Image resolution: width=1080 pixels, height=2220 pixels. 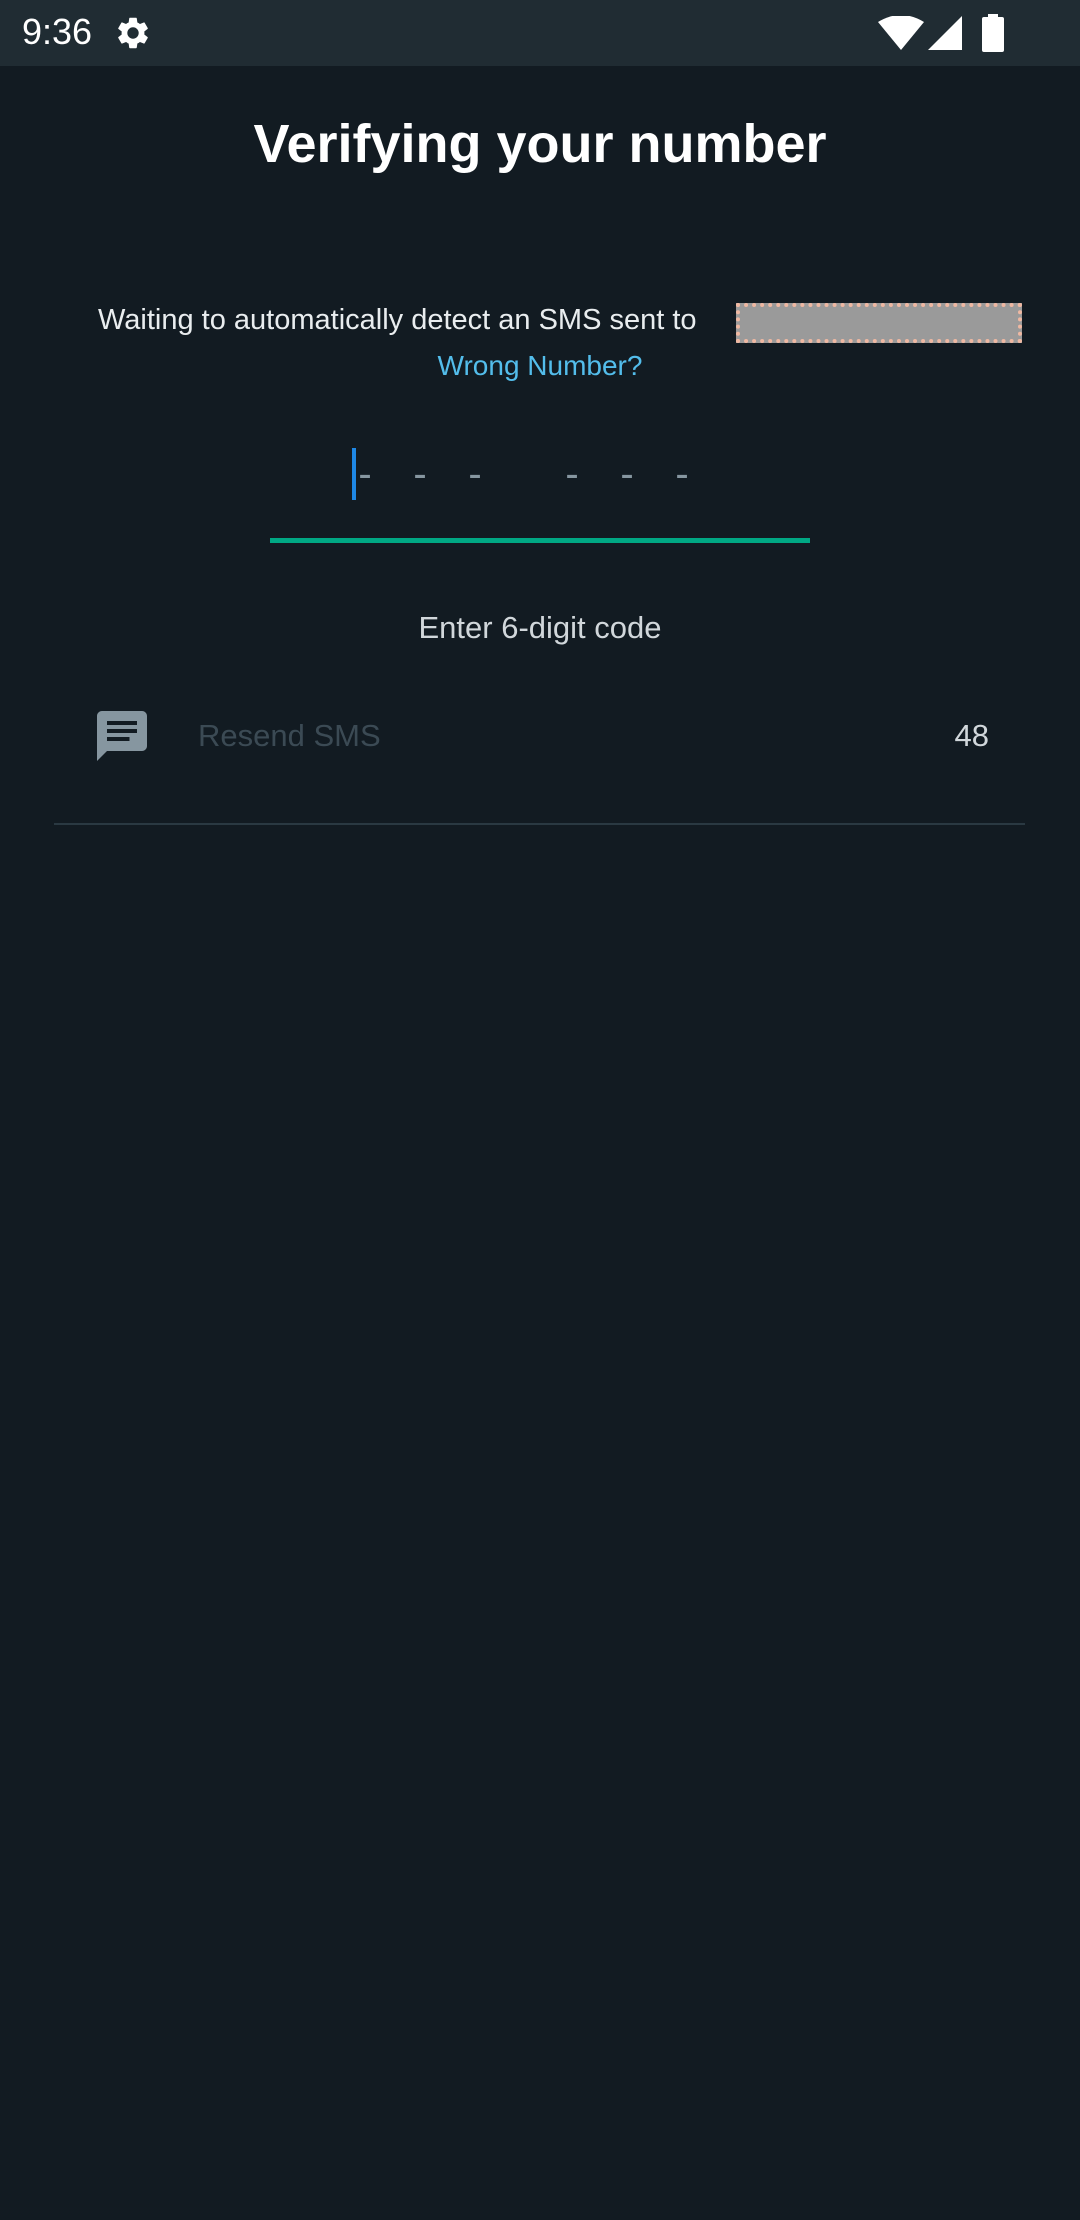 I want to click on code-hint: Enter 6-digit code, so click(x=540, y=627).